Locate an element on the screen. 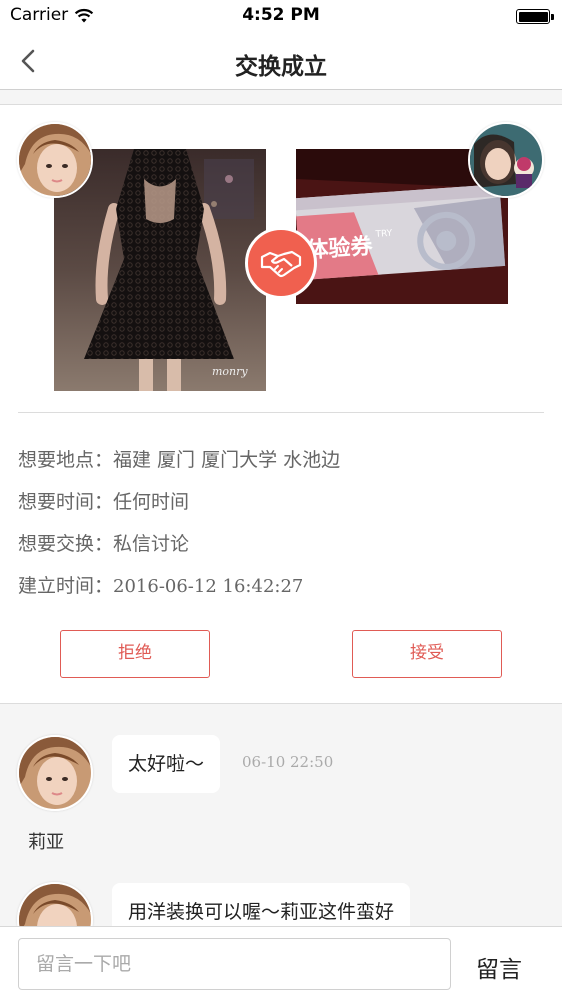  battery-icon is located at coordinates (535, 16).